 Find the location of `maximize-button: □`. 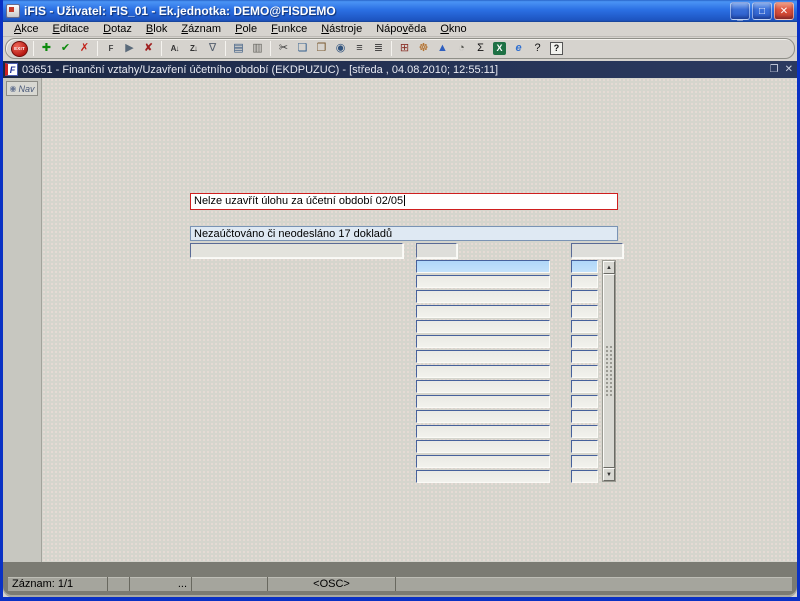

maximize-button: □ is located at coordinates (762, 11).